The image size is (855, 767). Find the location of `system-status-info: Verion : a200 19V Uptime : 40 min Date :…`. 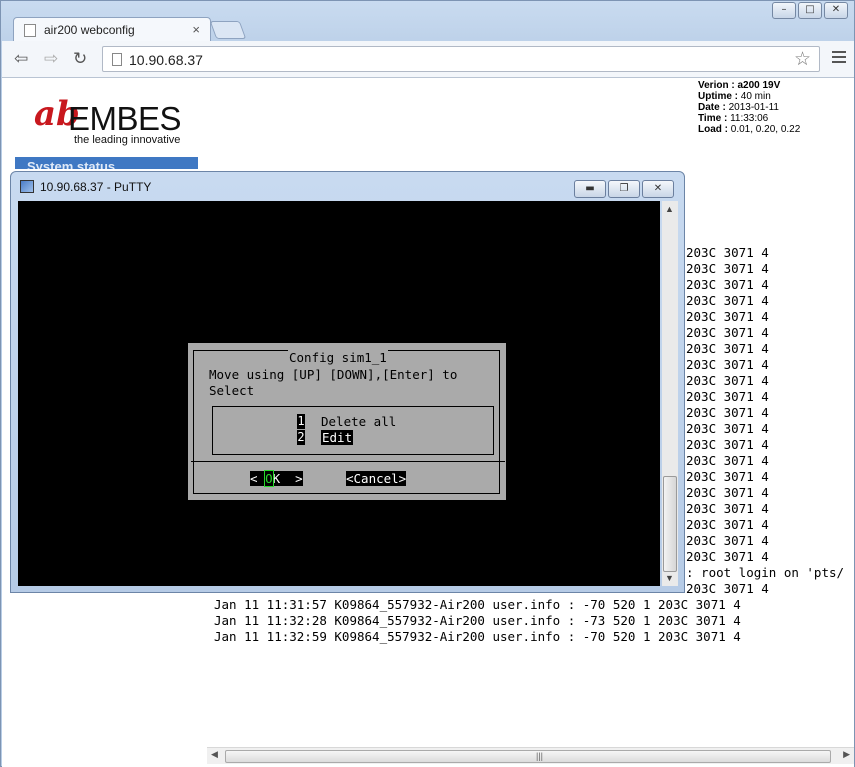

system-status-info: Verion : a200 19V Uptime : 40 min Date :… is located at coordinates (749, 107).